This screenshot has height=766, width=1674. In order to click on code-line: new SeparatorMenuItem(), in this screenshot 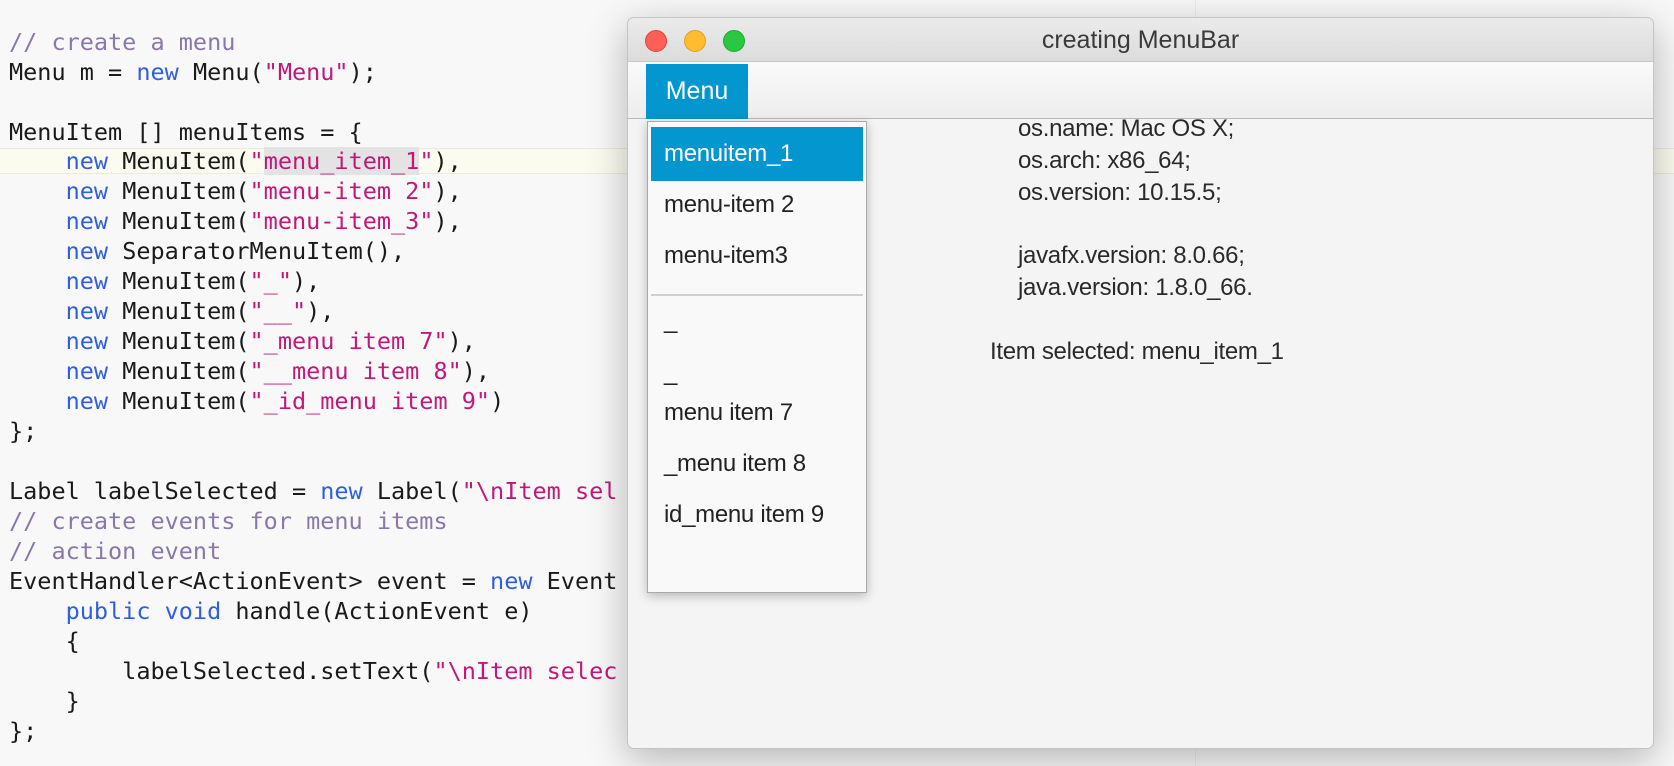, I will do `click(207, 251)`.